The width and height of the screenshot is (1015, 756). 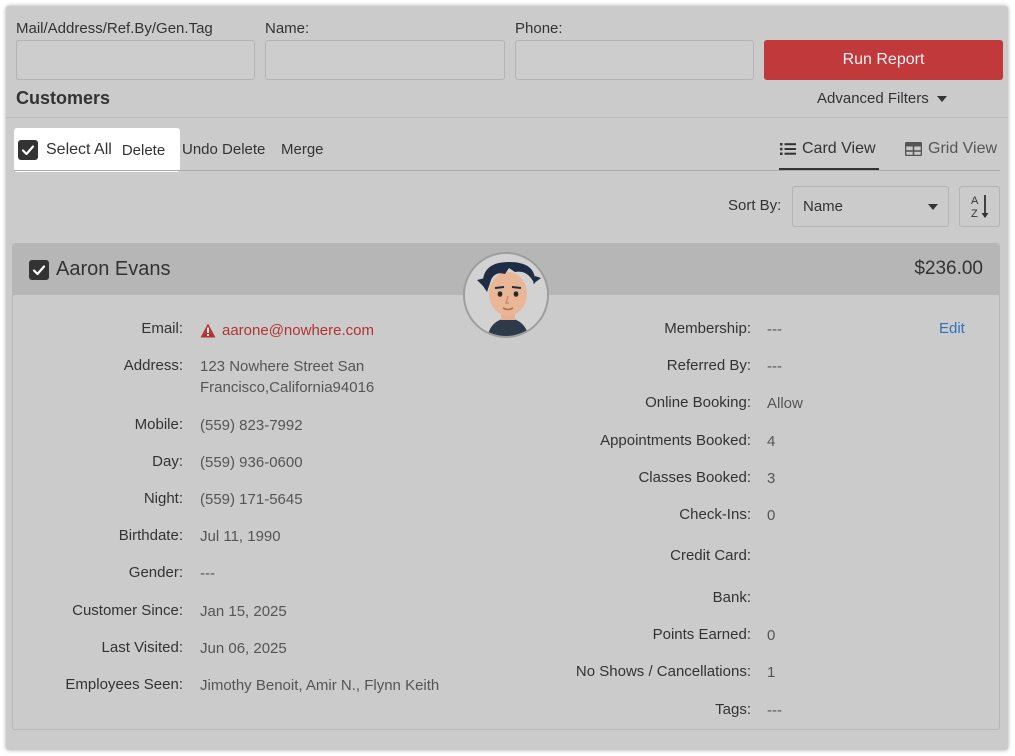 What do you see at coordinates (223, 149) in the screenshot?
I see `undo-delete-button: Undo Delete` at bounding box center [223, 149].